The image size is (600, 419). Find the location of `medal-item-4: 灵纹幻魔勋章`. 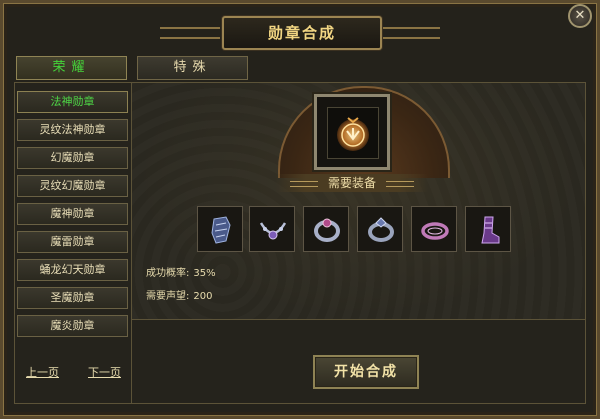

medal-item-4: 灵纹幻魔勋章 is located at coordinates (72, 186).